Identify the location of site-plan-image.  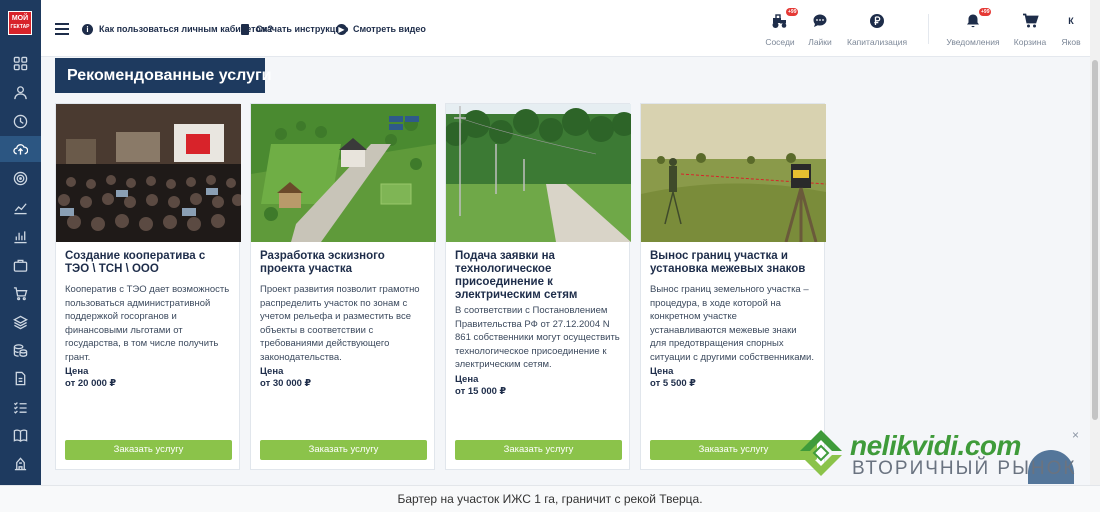
(343, 173).